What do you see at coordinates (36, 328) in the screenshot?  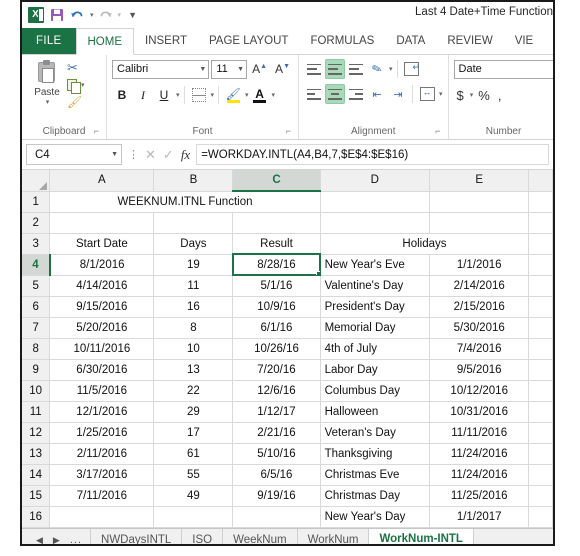 I see `row-header-7: 7` at bounding box center [36, 328].